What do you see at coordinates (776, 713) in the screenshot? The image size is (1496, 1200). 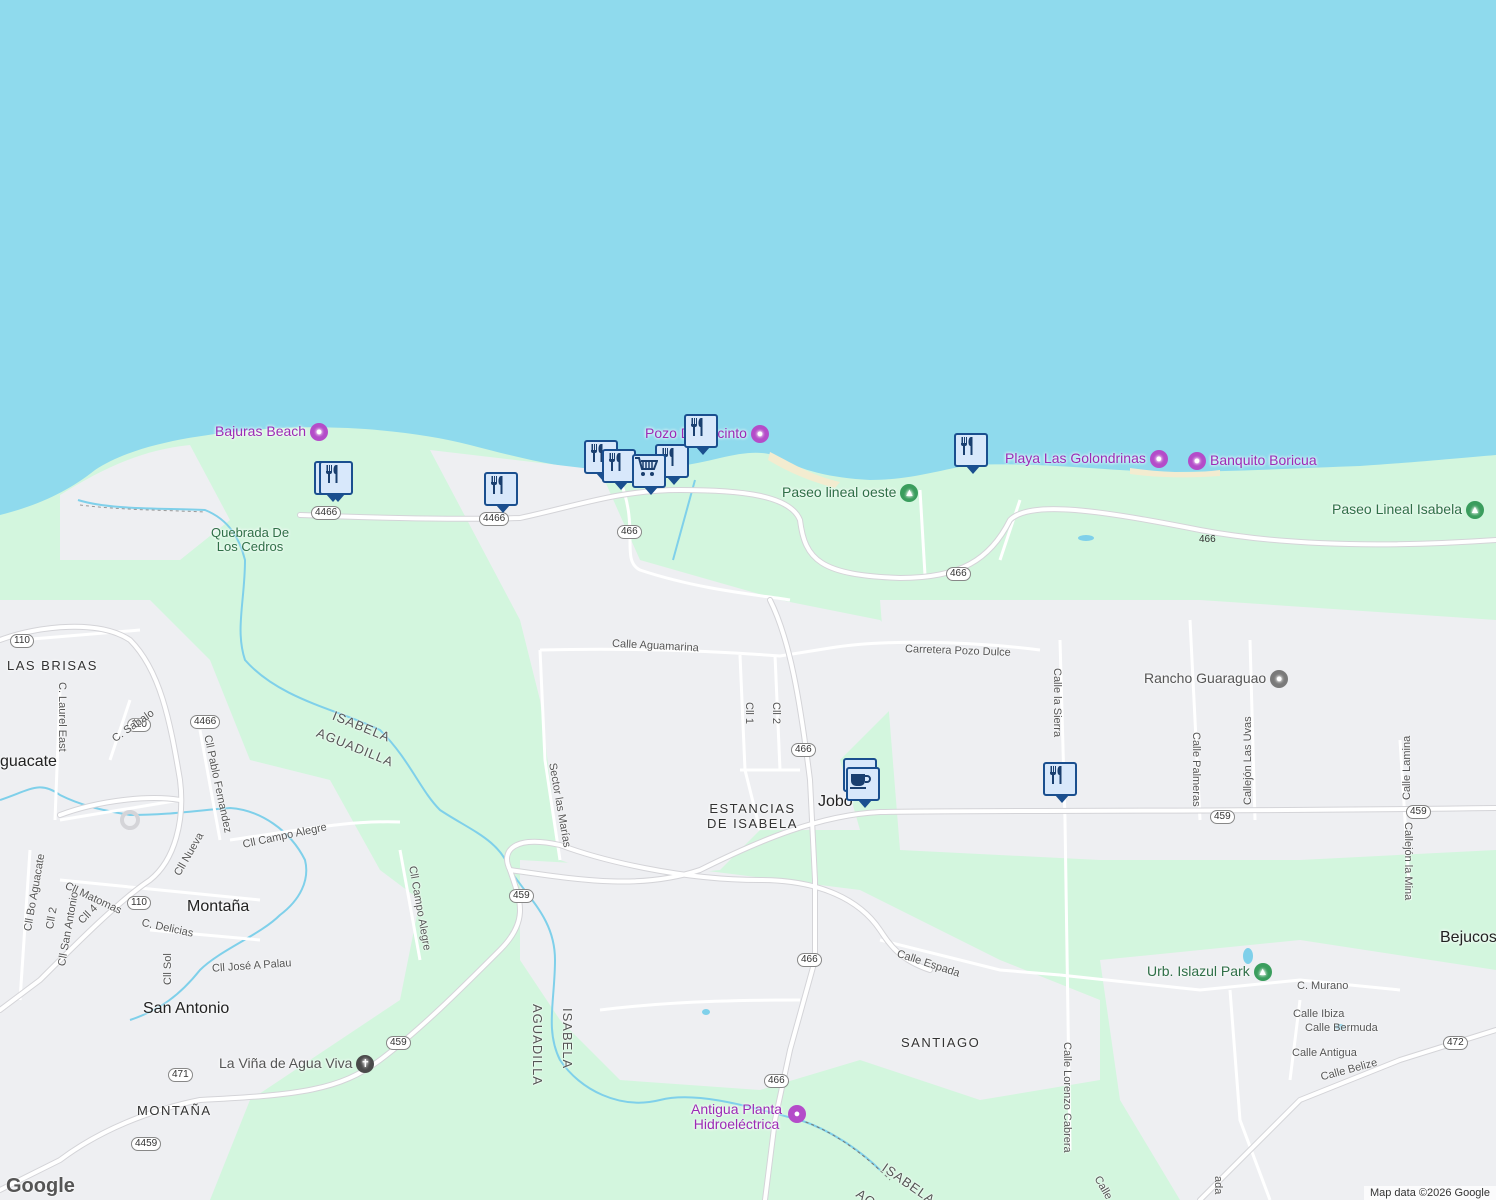 I see `street-cll-2: Cll 2` at bounding box center [776, 713].